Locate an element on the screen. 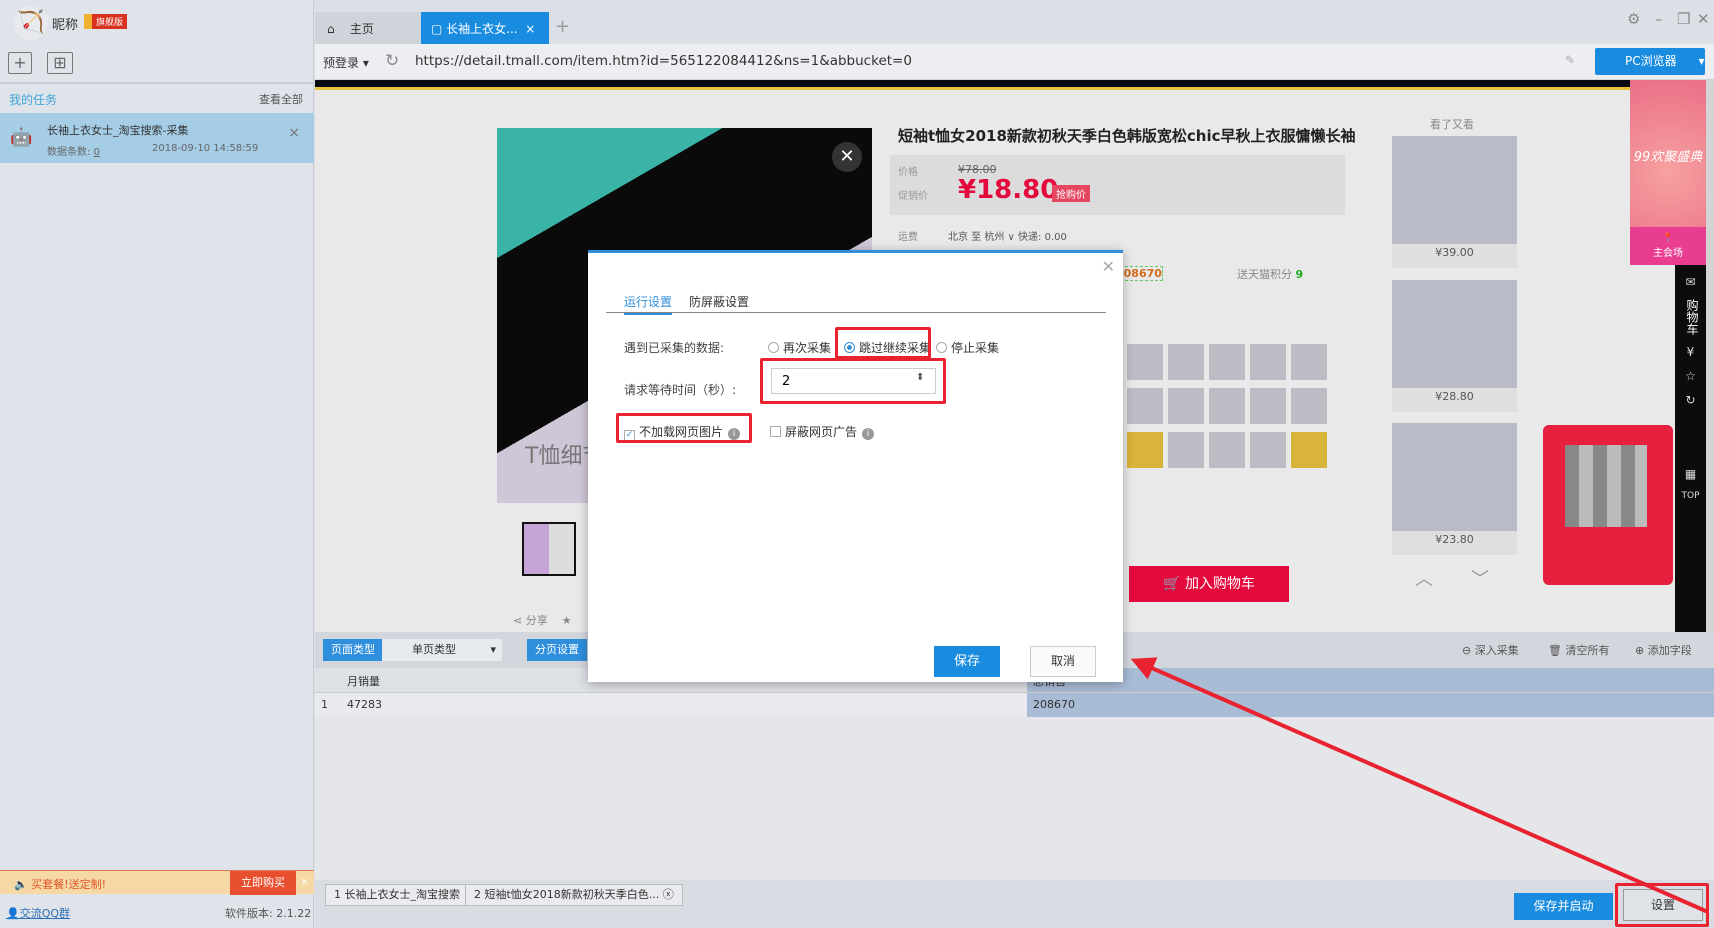 Image resolution: width=1714 pixels, height=928 pixels. recommend-item: ¥23.80 is located at coordinates (1454, 489).